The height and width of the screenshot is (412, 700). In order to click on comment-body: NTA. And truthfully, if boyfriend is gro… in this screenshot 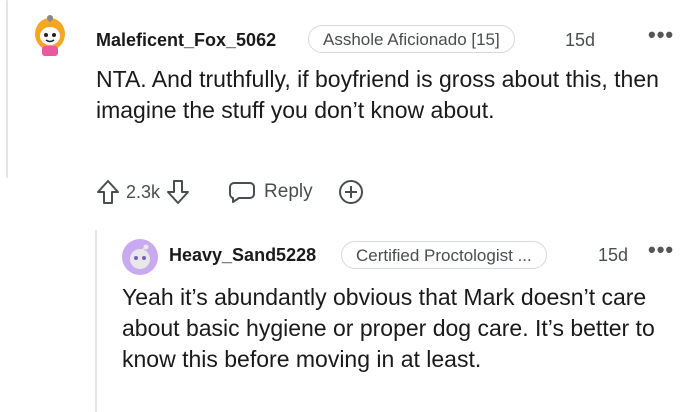, I will do `click(377, 94)`.